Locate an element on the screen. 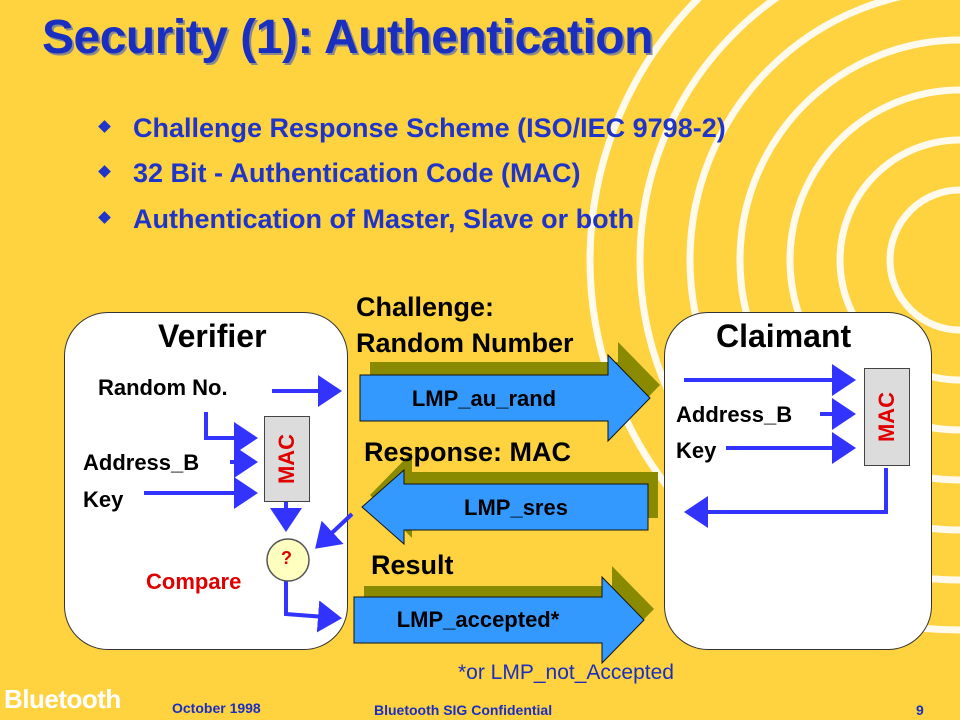 The width and height of the screenshot is (960, 720). accepted-label: LMP_accepted* is located at coordinates (478, 619).